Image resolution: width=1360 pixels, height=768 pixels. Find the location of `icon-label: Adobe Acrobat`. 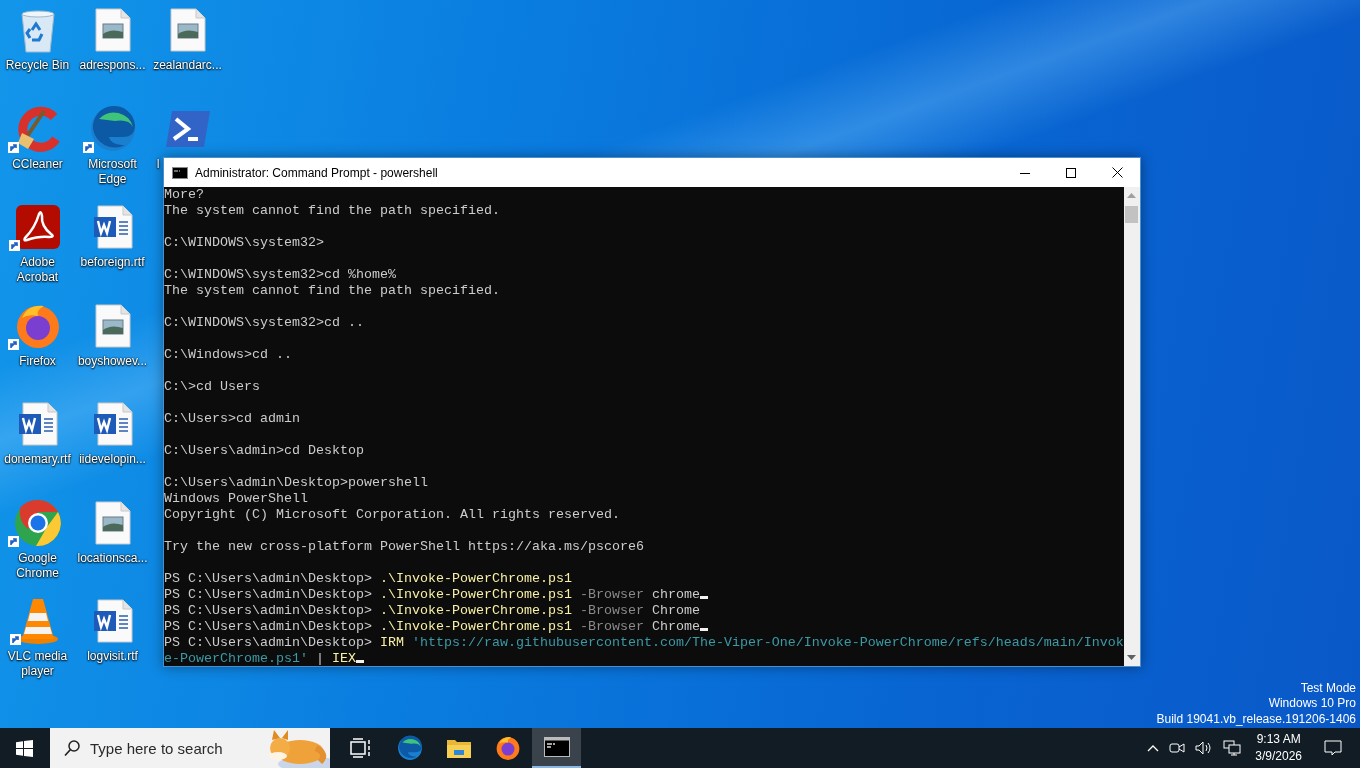

icon-label: Adobe Acrobat is located at coordinates (37, 270).